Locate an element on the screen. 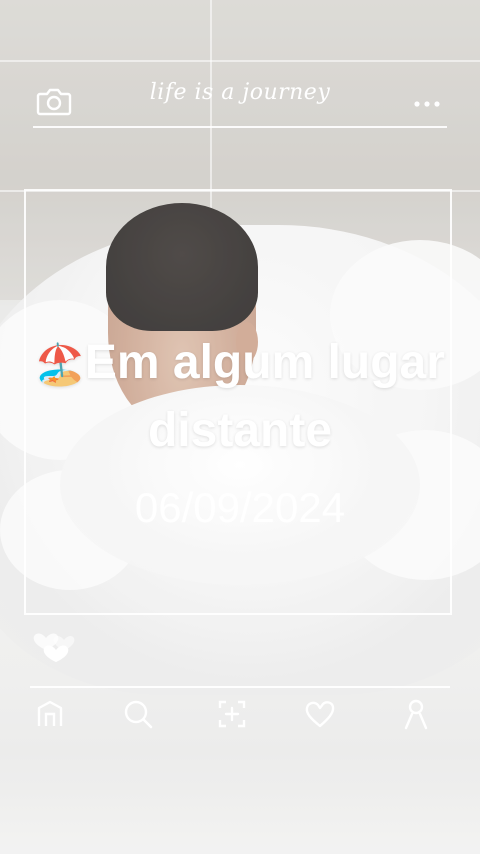  add-post-icon is located at coordinates (232, 714).